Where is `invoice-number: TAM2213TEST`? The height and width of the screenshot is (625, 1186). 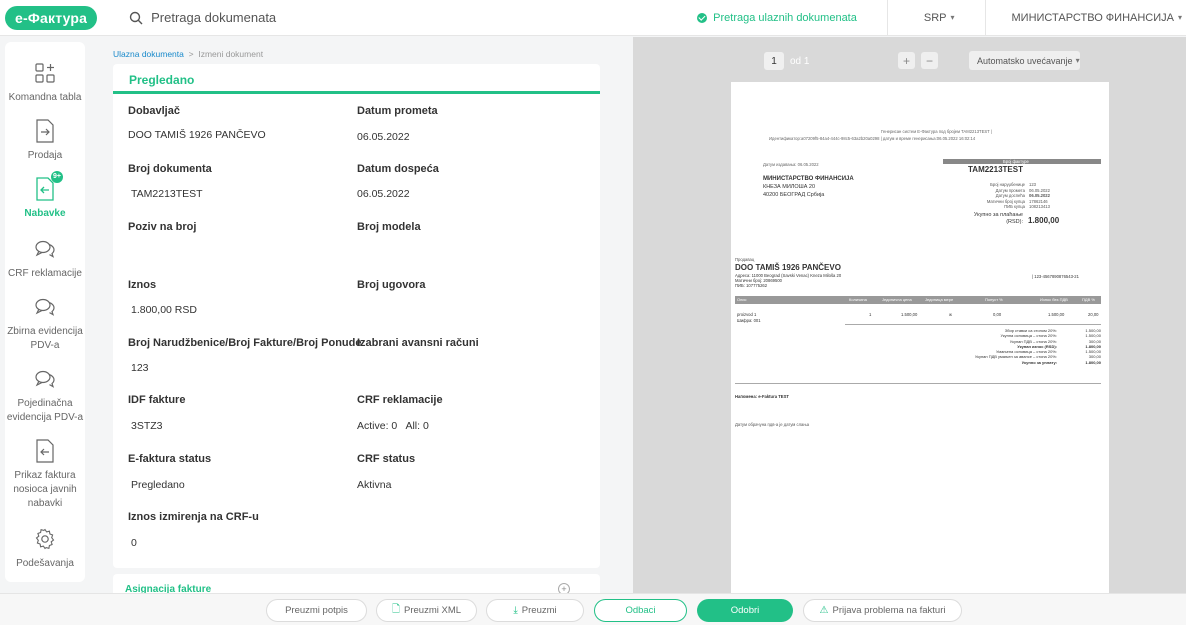
invoice-number: TAM2213TEST is located at coordinates (995, 169).